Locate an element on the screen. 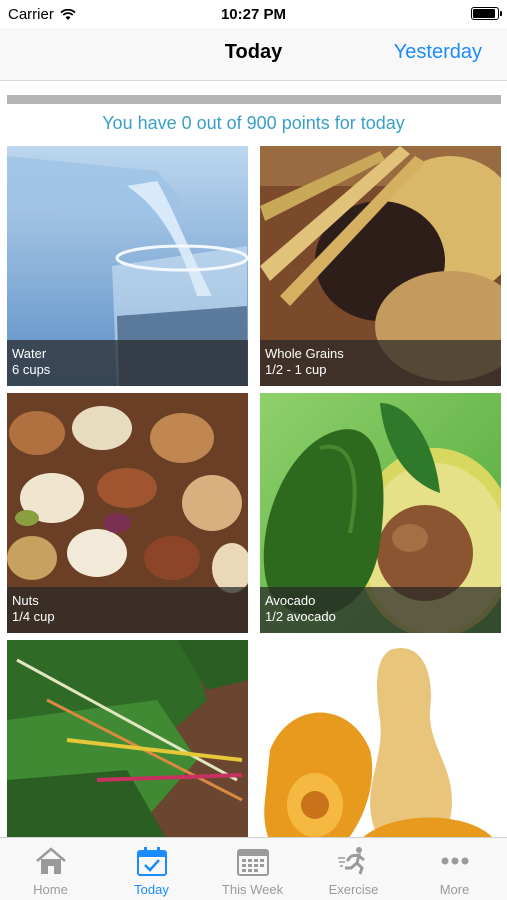 Image resolution: width=507 pixels, height=900 pixels. calendar-grid-icon is located at coordinates (252, 862).